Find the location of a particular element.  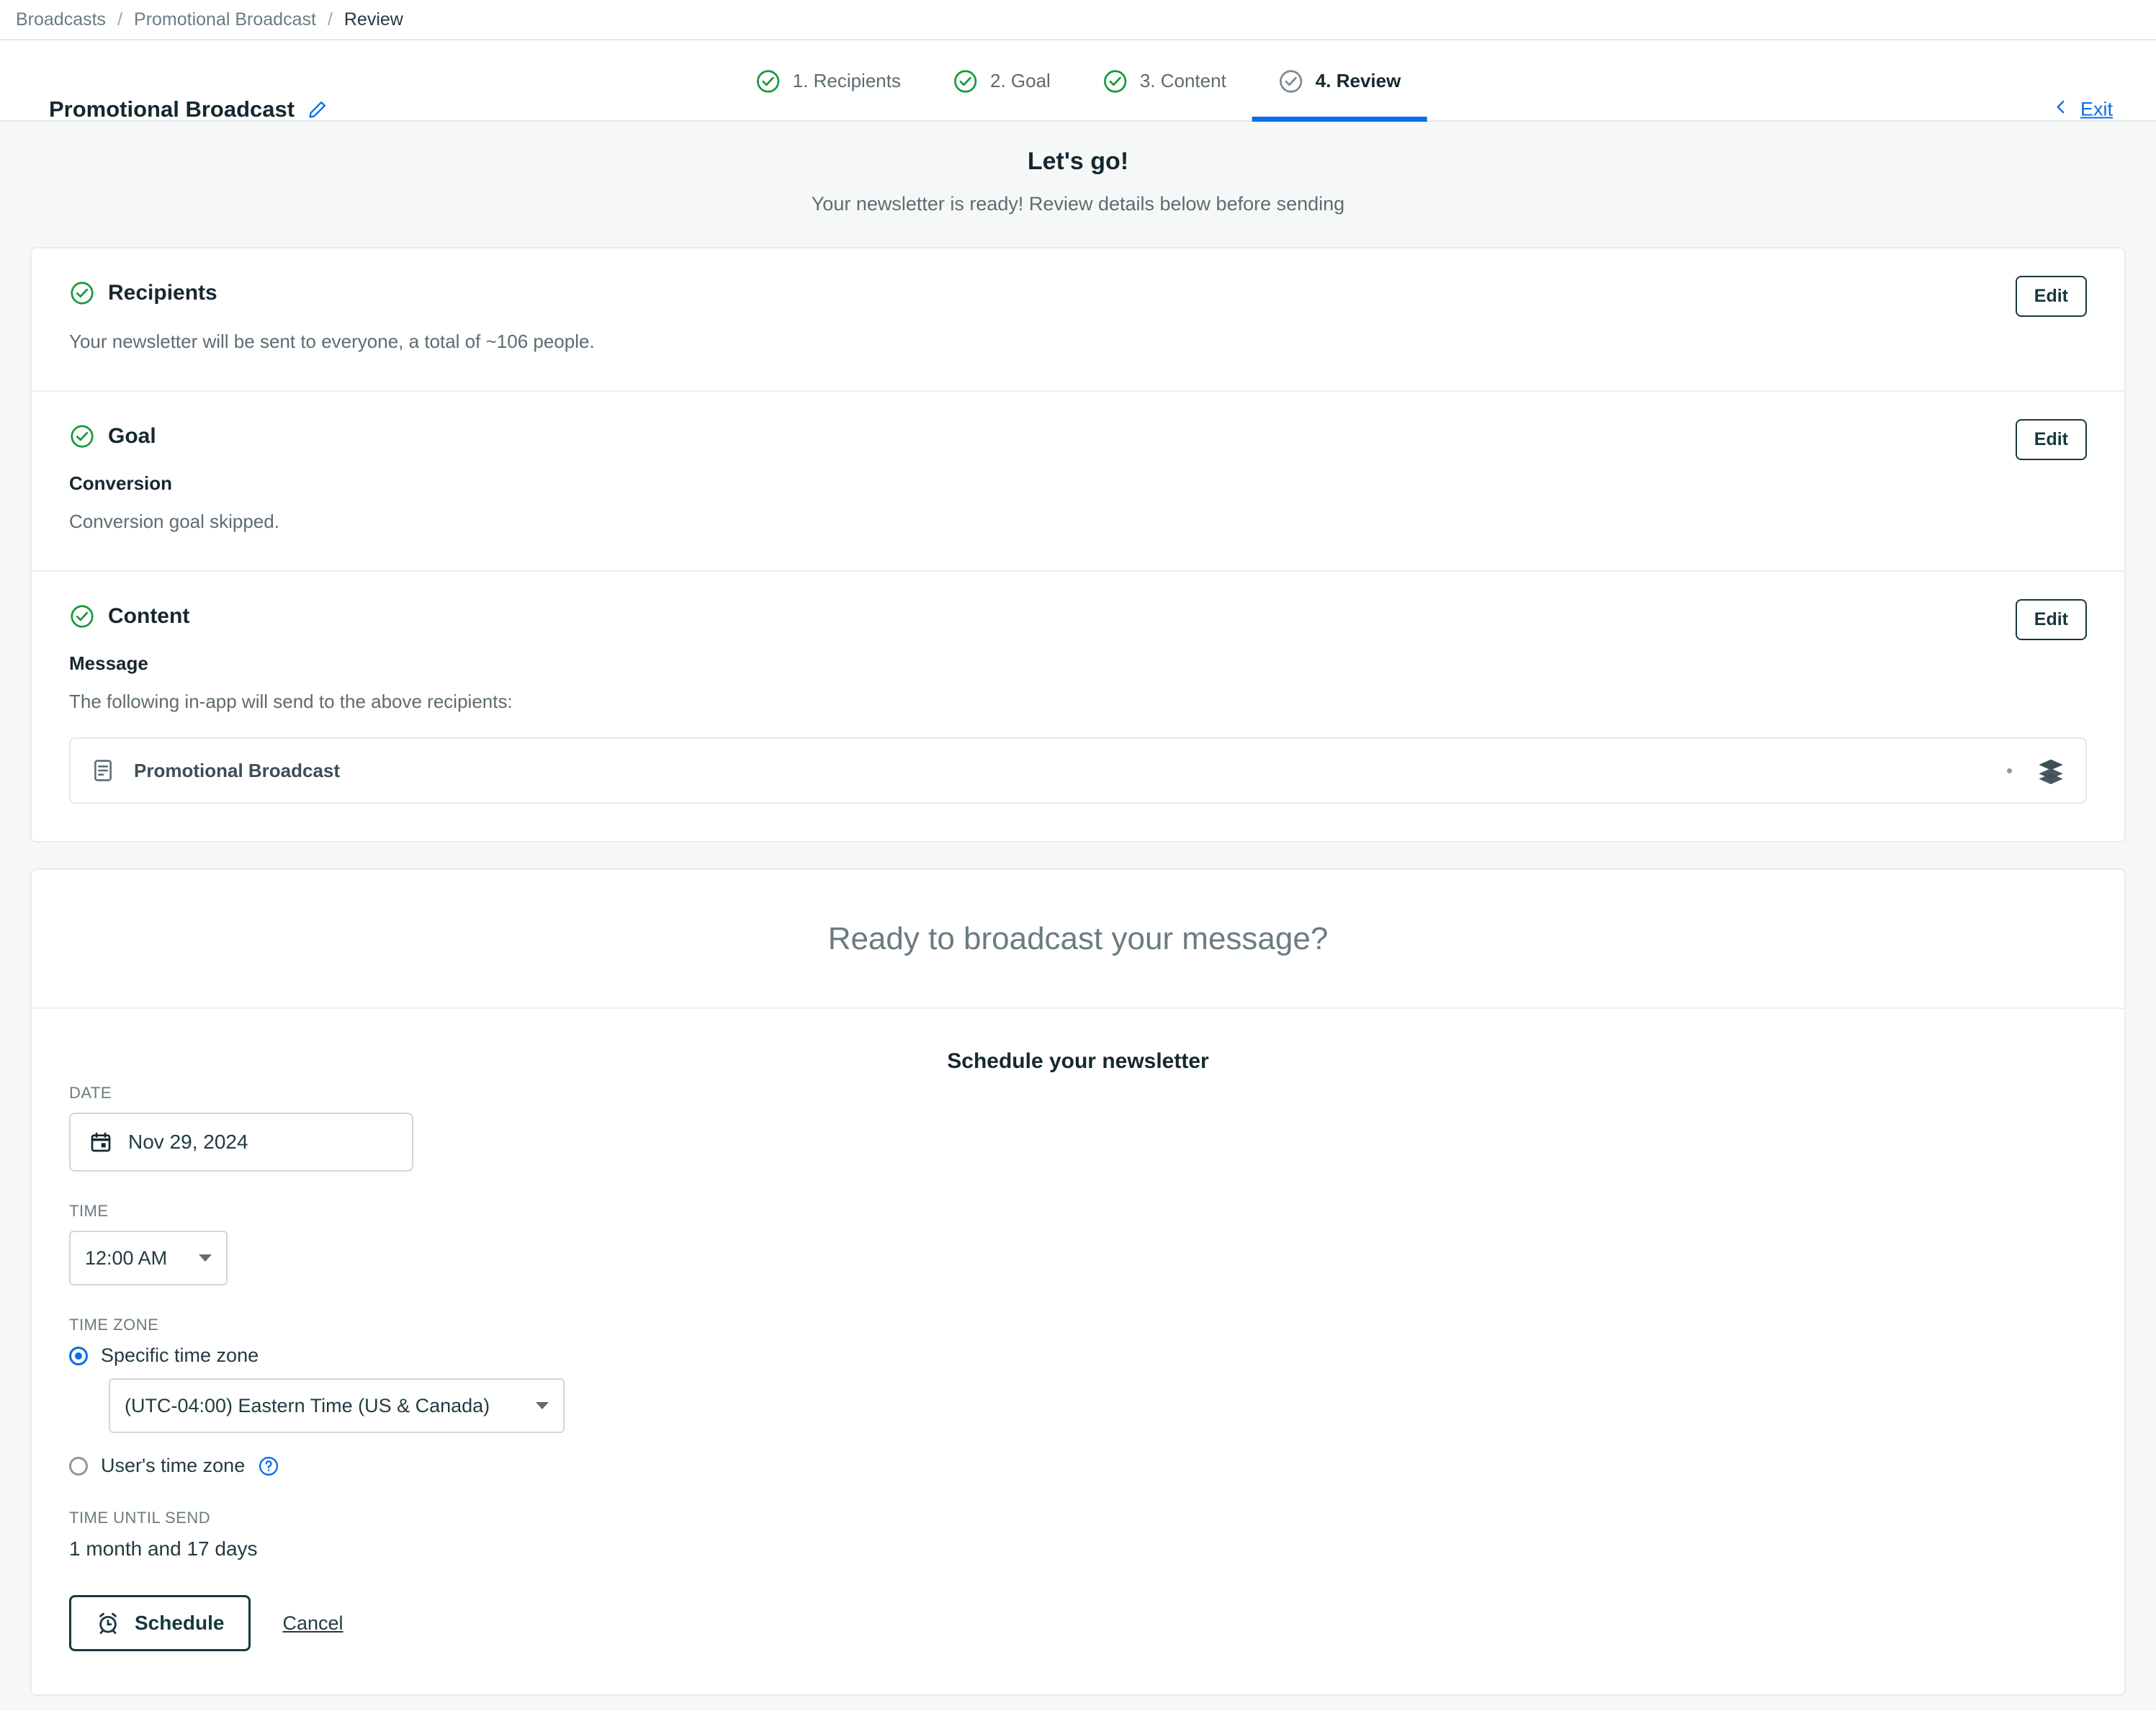

time-select: 12:00 AM is located at coordinates (148, 1258).